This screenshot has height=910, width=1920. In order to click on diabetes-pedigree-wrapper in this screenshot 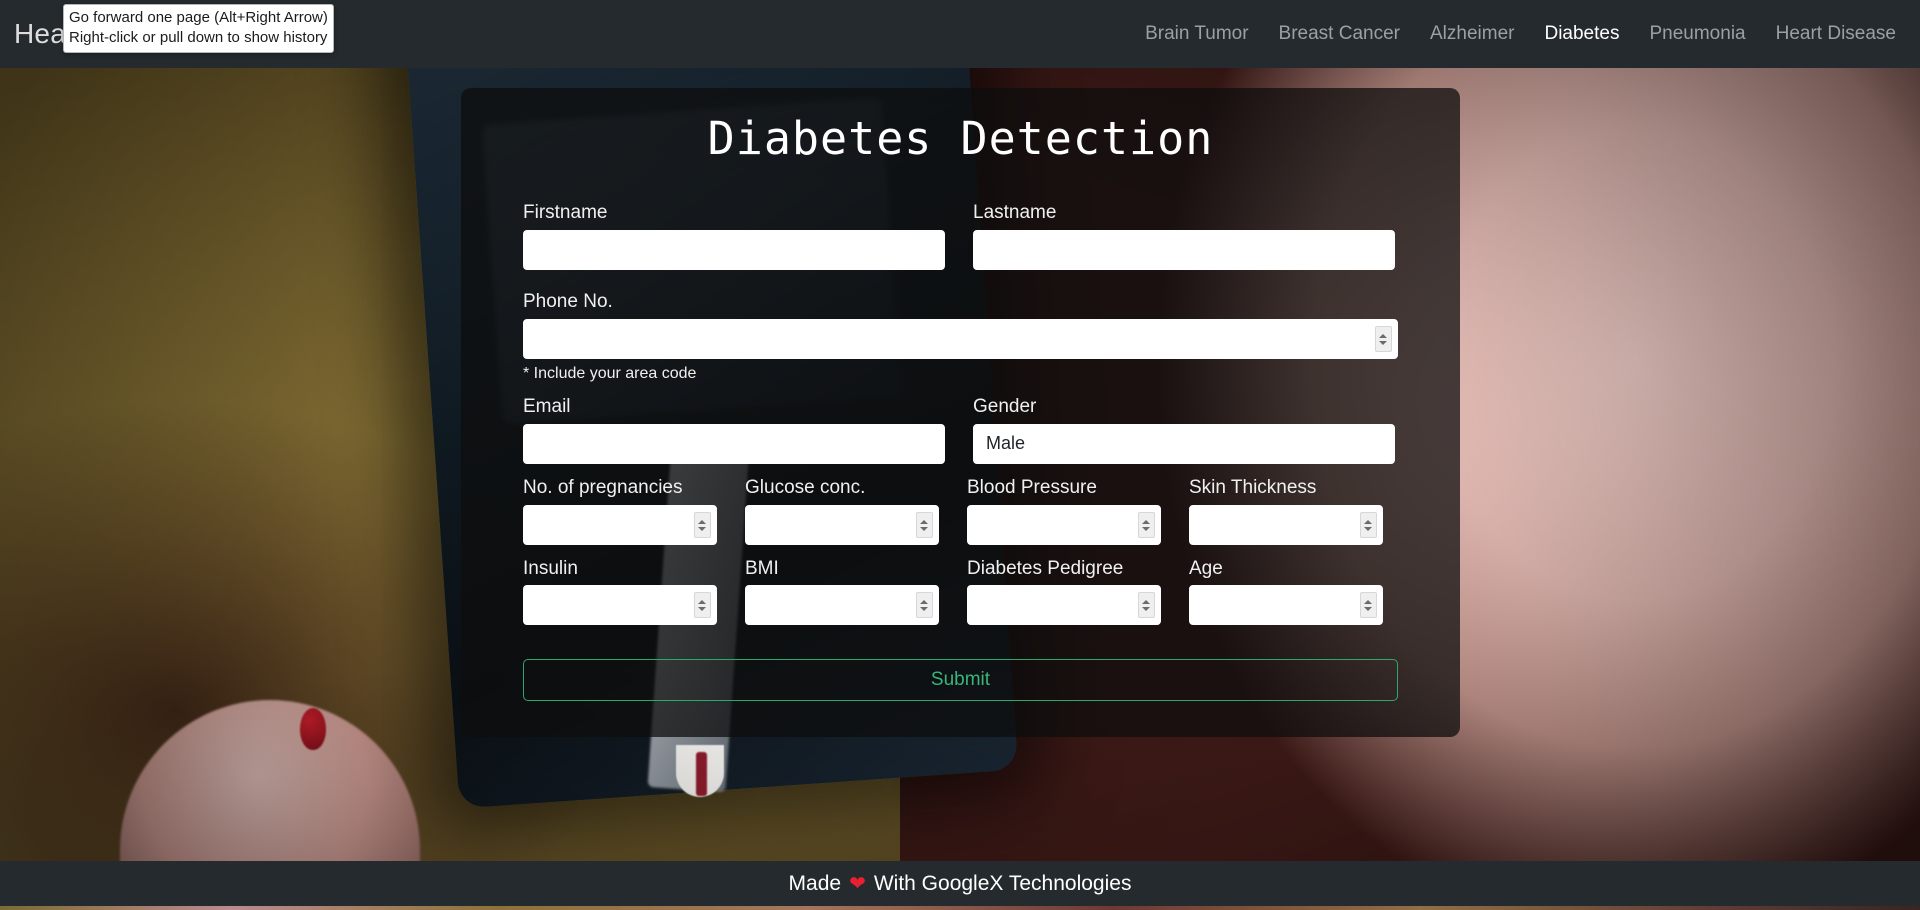, I will do `click(1064, 605)`.